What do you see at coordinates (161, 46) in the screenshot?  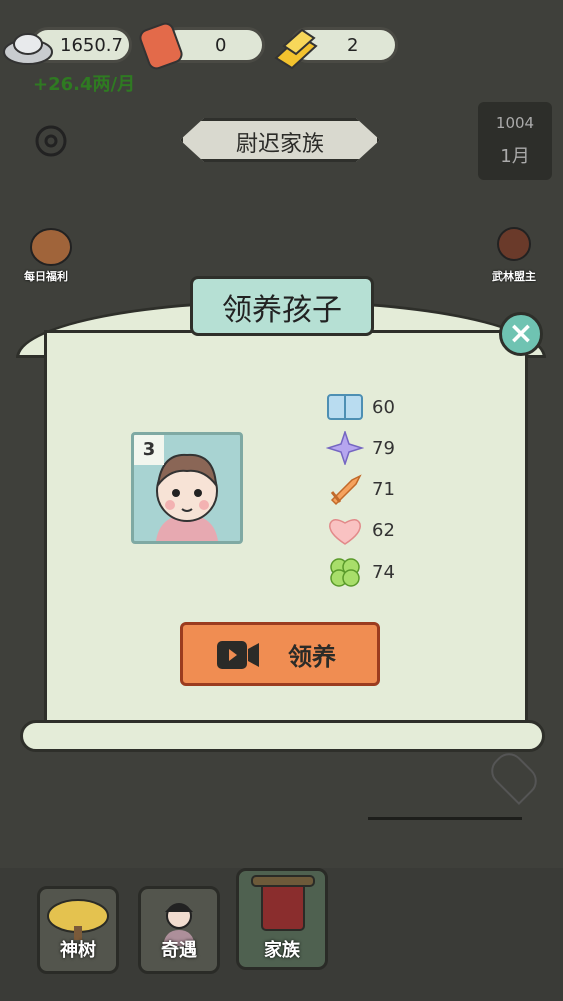 I see `token-icon` at bounding box center [161, 46].